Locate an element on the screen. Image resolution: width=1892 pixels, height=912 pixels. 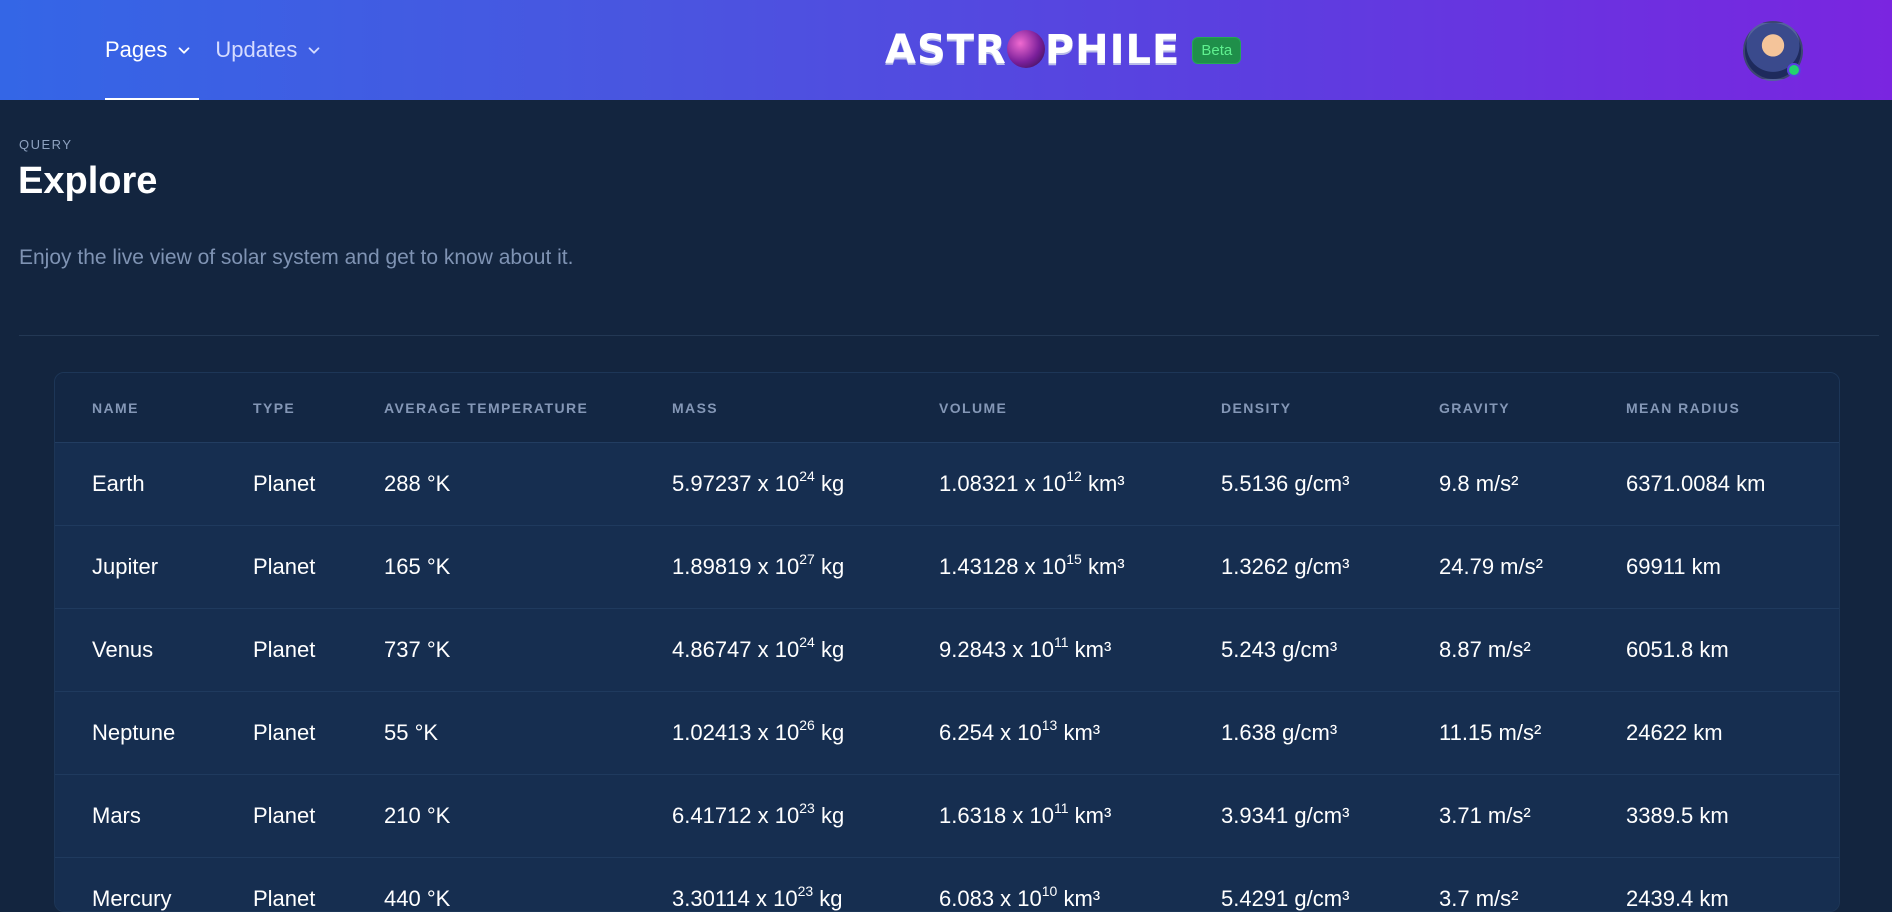
cell-volume: 1.6318 x 1011 km³ is located at coordinates (1025, 813).